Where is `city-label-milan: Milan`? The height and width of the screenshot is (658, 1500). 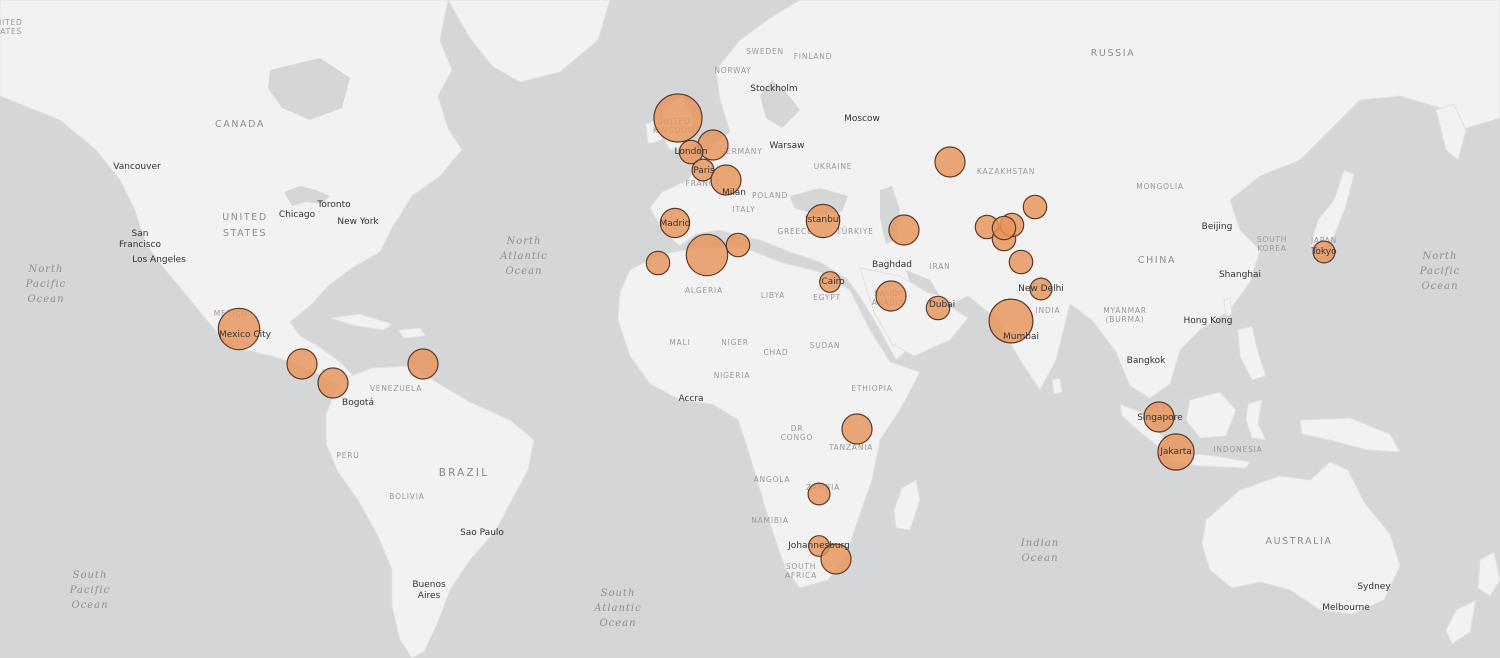 city-label-milan: Milan is located at coordinates (734, 193).